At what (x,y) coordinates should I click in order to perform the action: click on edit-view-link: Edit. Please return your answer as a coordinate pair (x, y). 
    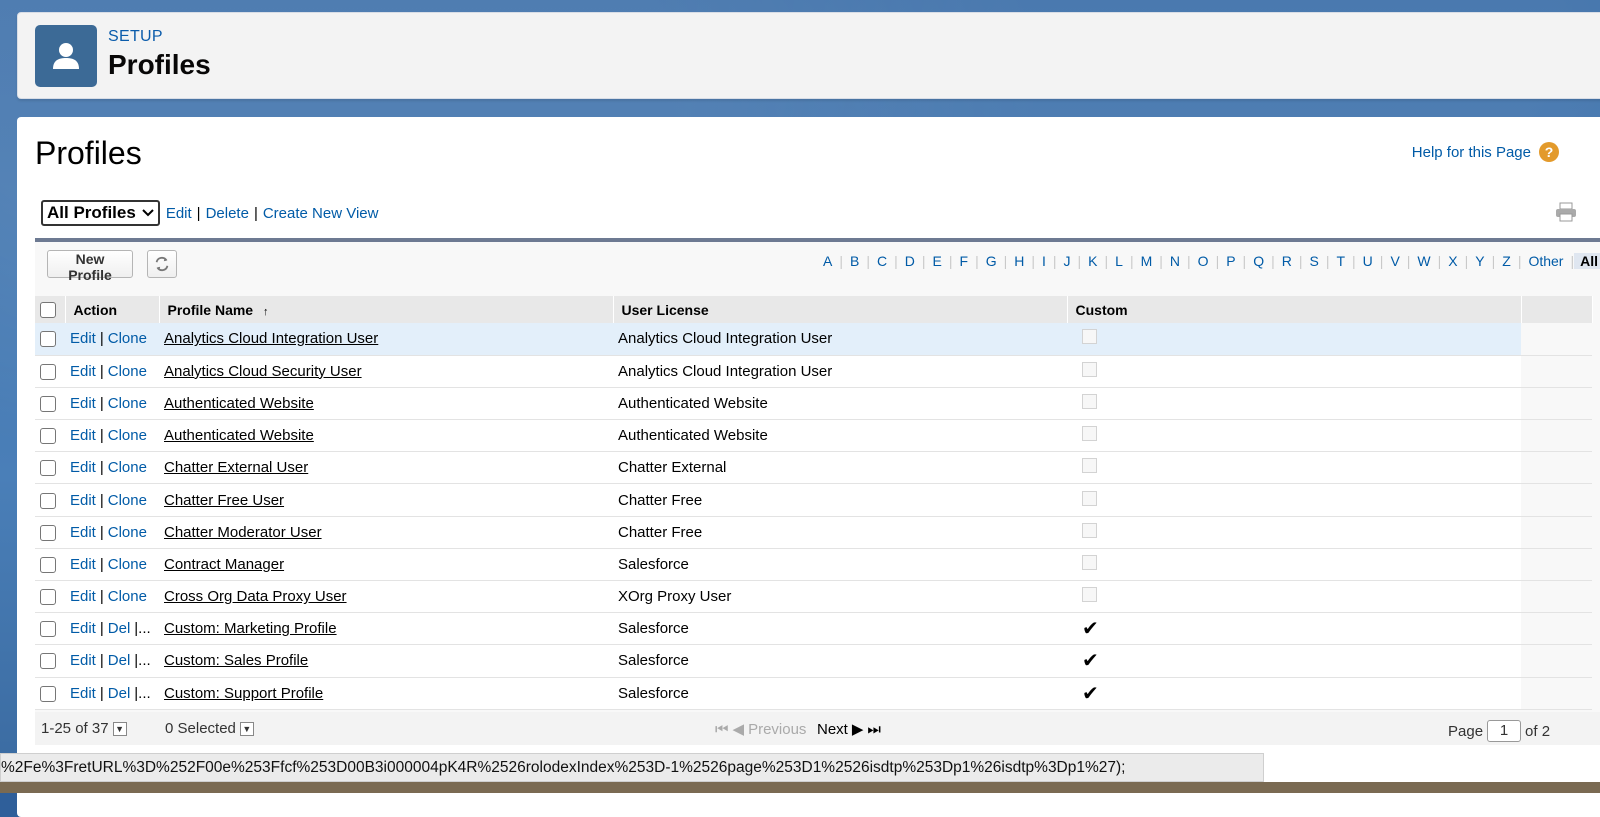
    Looking at the image, I should click on (179, 213).